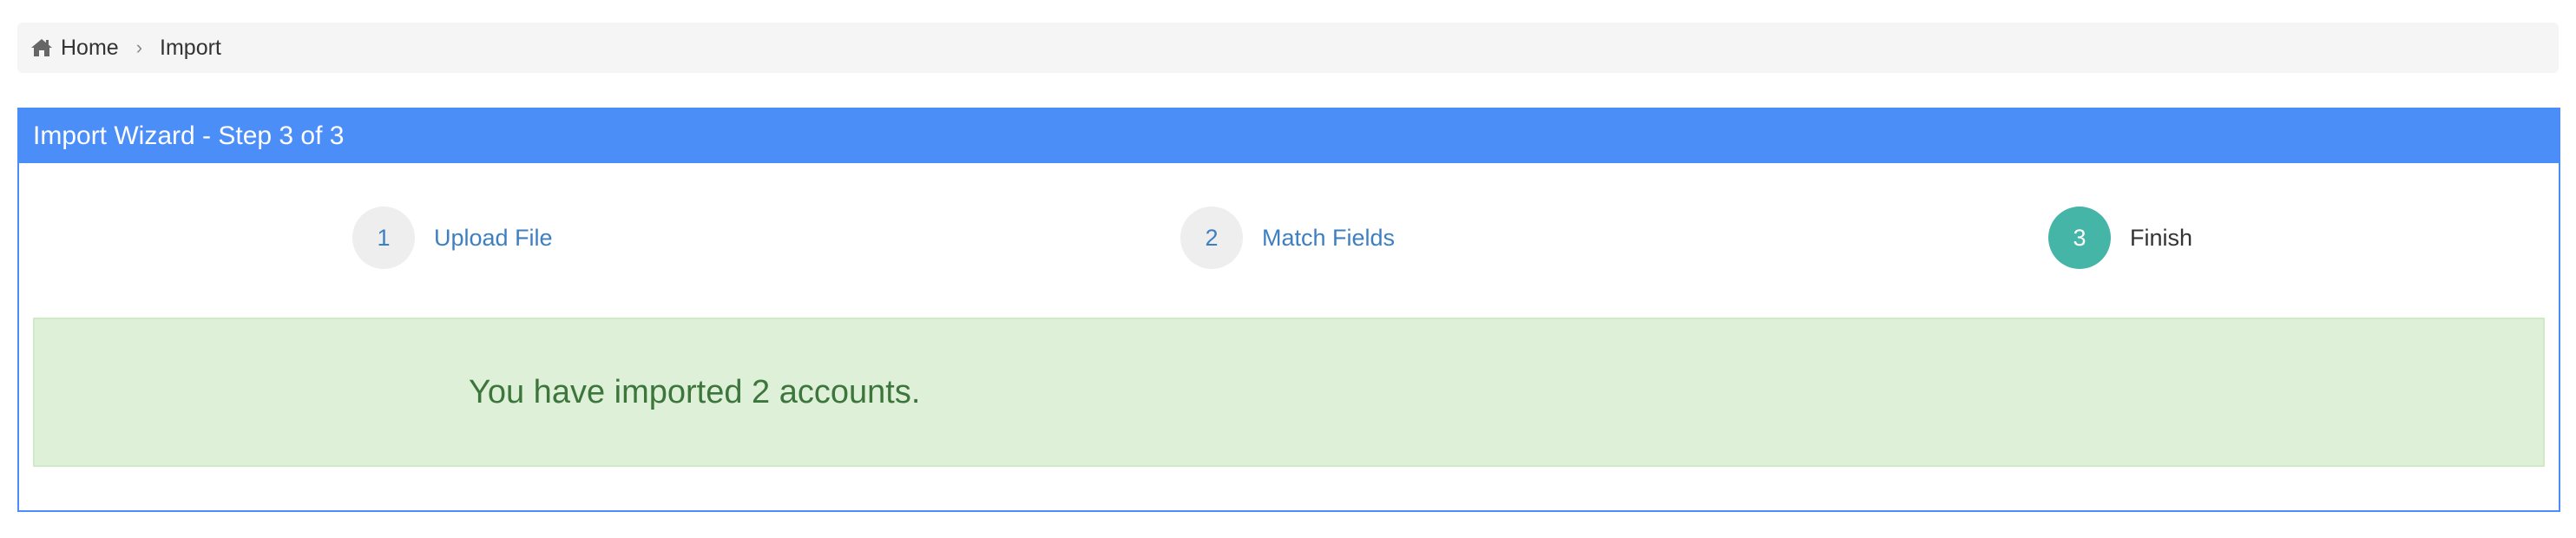  What do you see at coordinates (493, 238) in the screenshot?
I see `step-upload-file-link: Upload File` at bounding box center [493, 238].